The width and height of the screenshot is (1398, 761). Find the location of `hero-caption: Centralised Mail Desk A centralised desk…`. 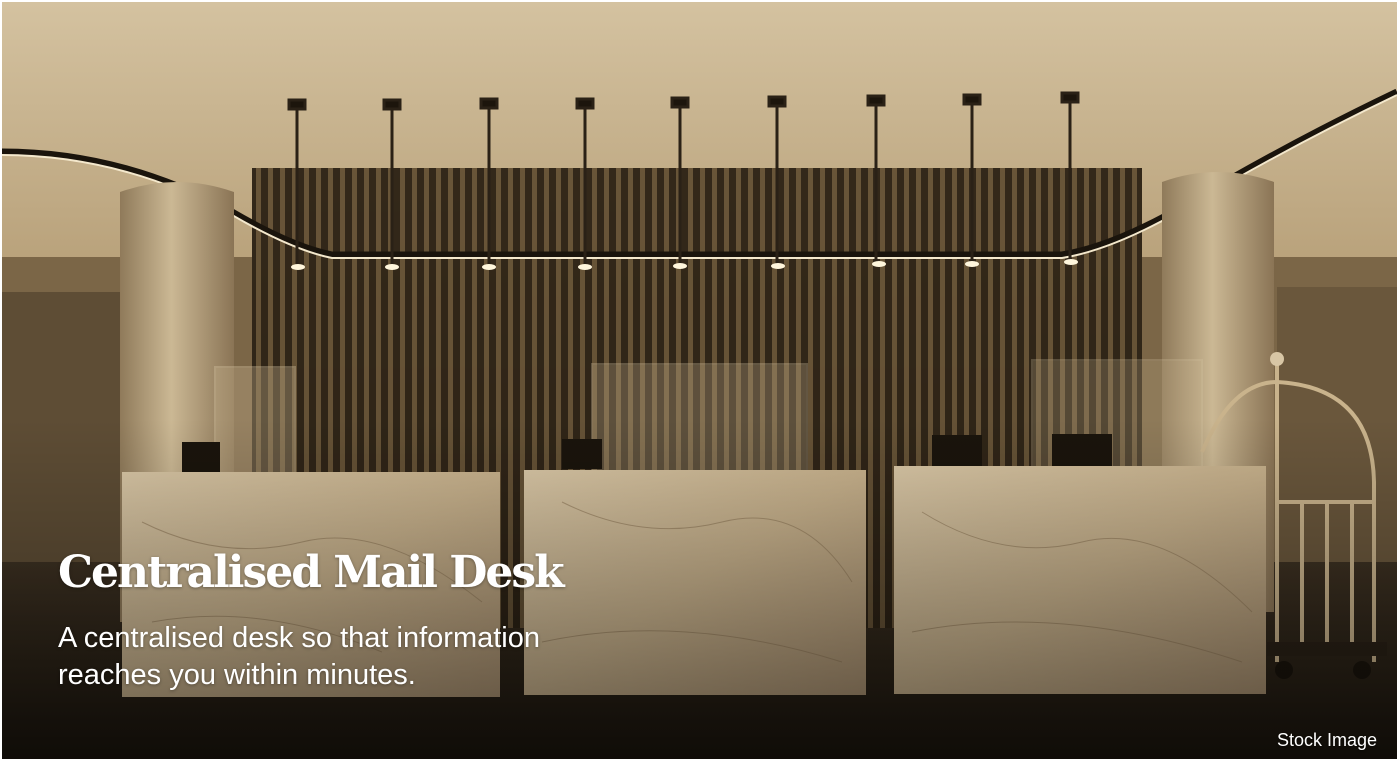

hero-caption: Centralised Mail Desk A centralised desk… is located at coordinates (378, 618).